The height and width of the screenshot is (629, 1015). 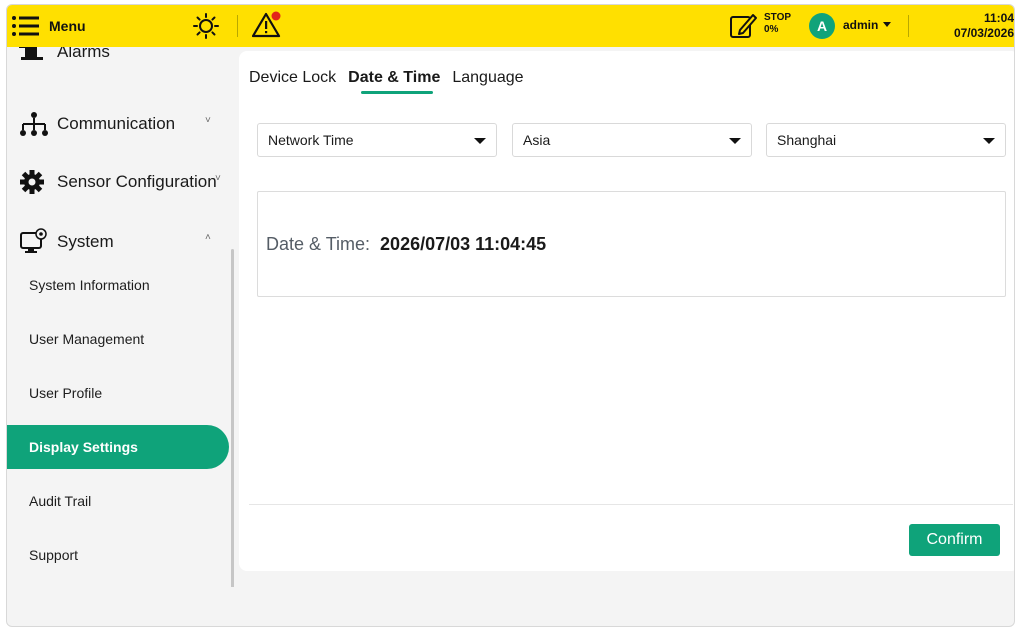 What do you see at coordinates (118, 555) in the screenshot?
I see `sidebar-item-support: Support` at bounding box center [118, 555].